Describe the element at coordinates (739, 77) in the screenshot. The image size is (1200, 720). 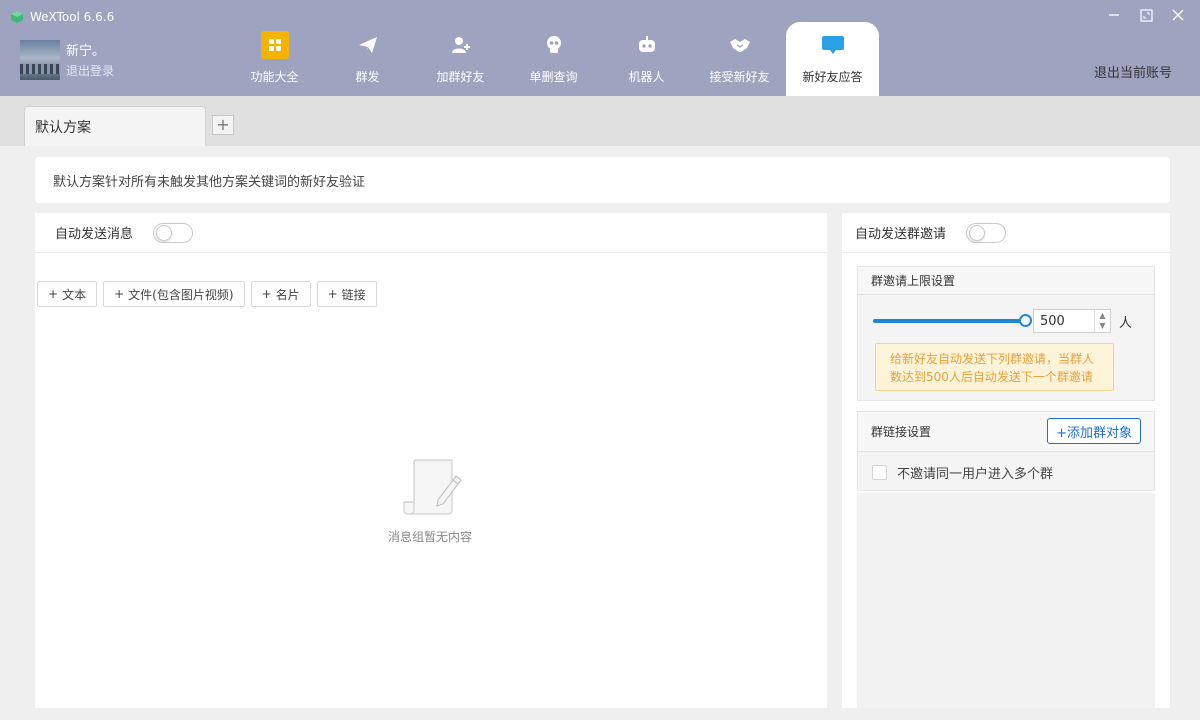
I see `nav-label: 接受新好友` at that location.